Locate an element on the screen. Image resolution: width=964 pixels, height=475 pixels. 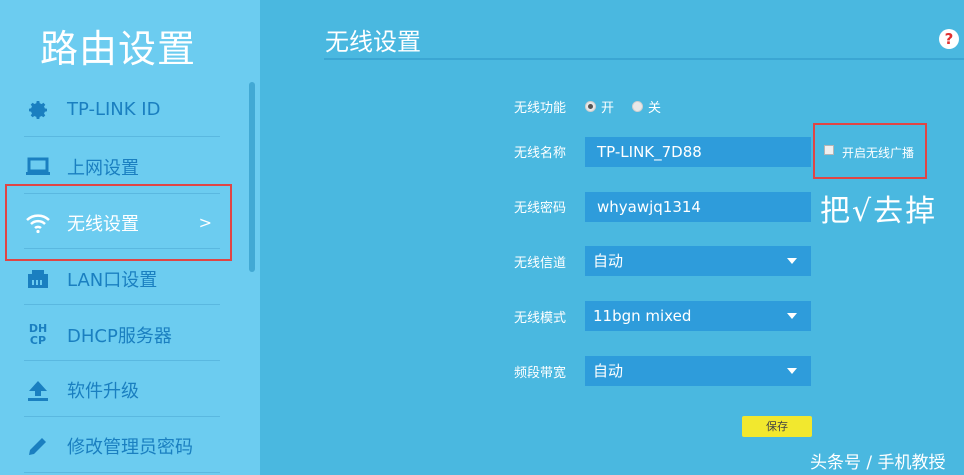
pencil-icon is located at coordinates (38, 446).